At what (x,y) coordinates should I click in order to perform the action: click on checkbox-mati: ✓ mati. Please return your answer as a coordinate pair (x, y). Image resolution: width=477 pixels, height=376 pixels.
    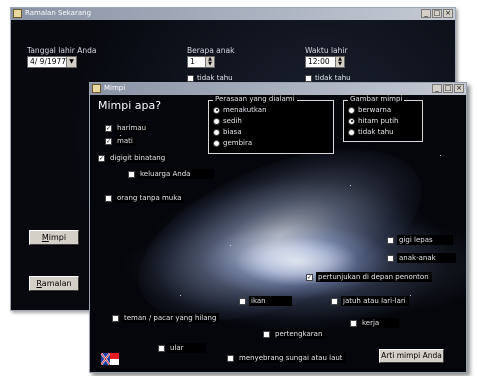
    Looking at the image, I should click on (120, 141).